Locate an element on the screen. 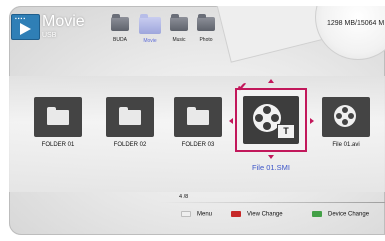 This screenshot has height=241, width=385. list-item-folder: FOLDER 03 is located at coordinates (198, 122).